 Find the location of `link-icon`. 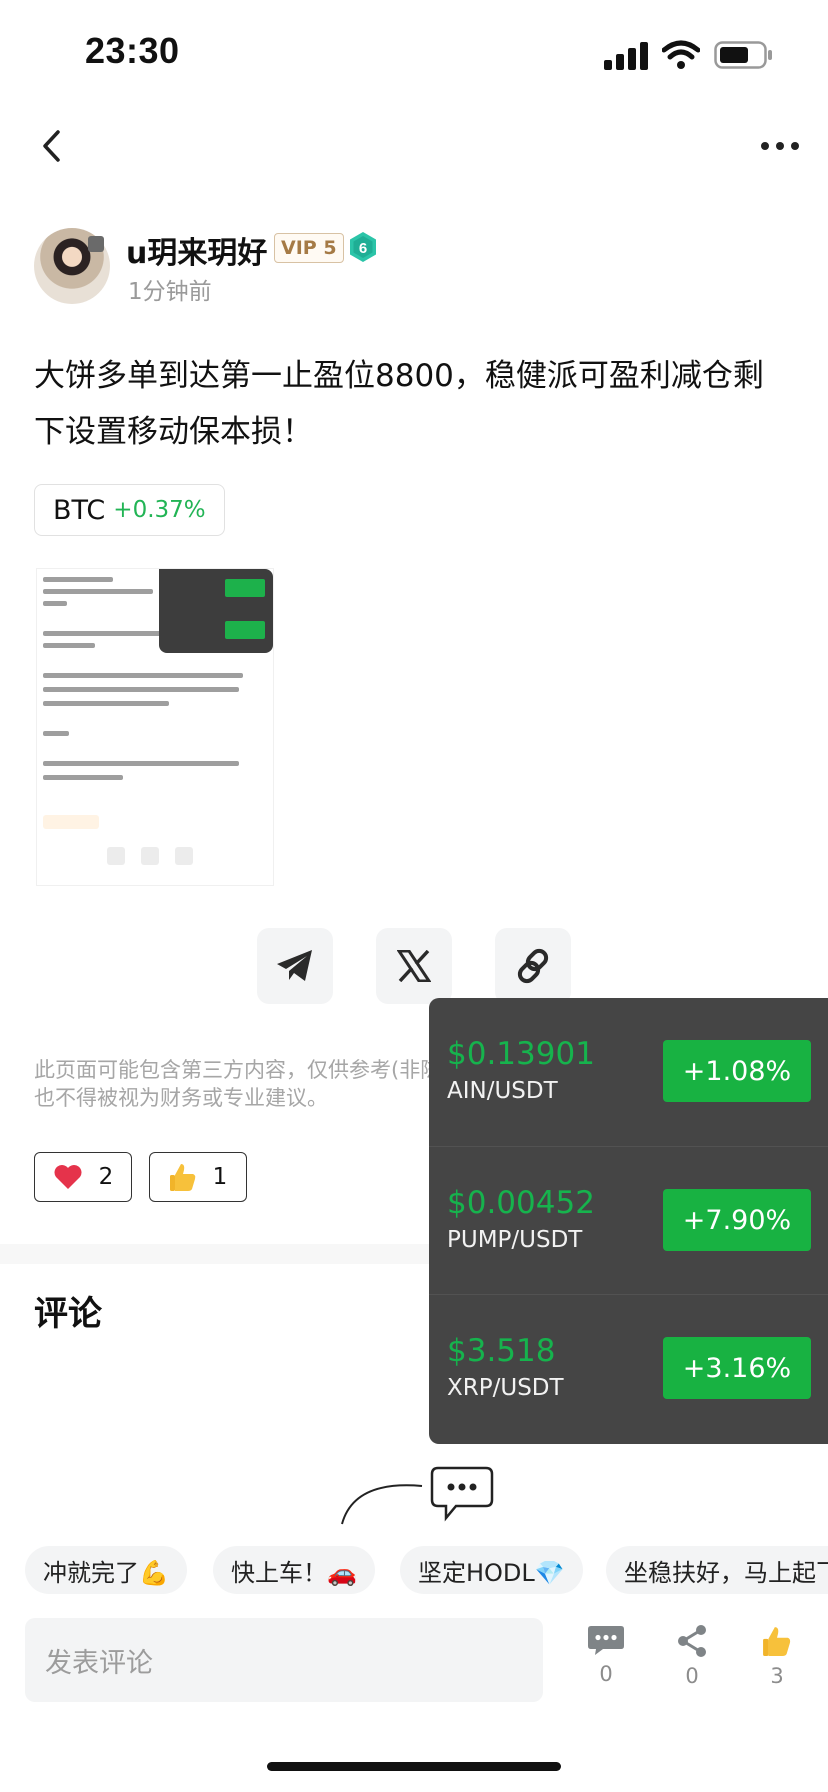

link-icon is located at coordinates (533, 966).